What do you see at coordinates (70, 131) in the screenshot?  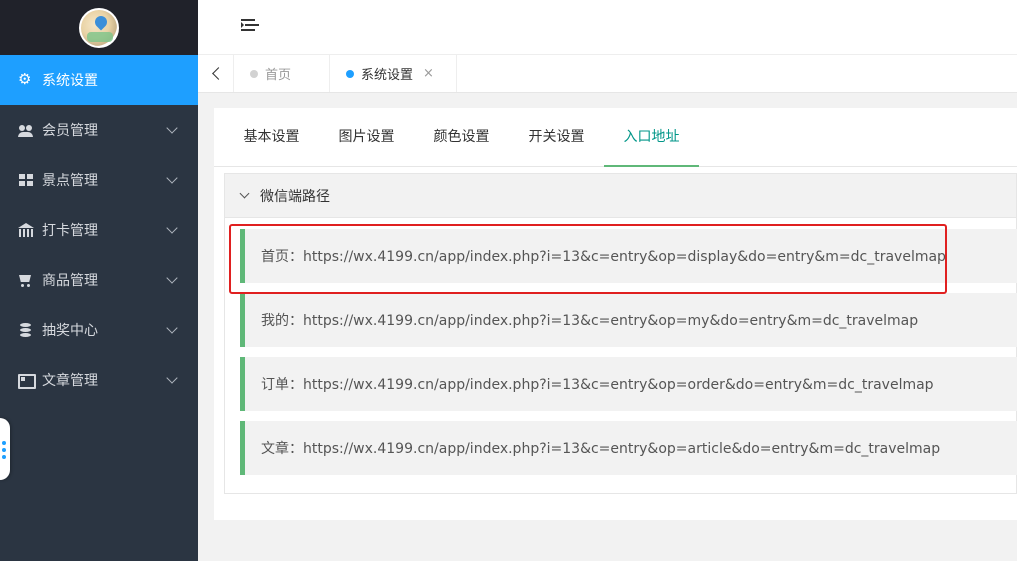 I see `sidebar-item-label: 会员管理` at bounding box center [70, 131].